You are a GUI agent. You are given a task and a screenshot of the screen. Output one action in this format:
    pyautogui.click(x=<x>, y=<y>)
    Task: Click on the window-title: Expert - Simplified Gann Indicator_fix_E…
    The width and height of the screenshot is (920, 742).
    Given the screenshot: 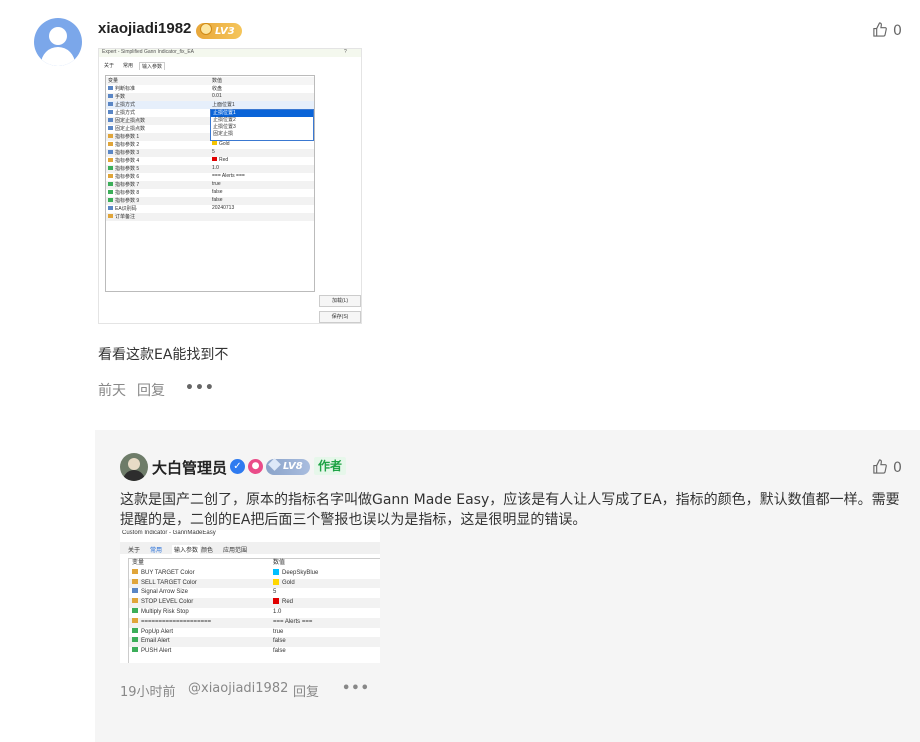 What is the action you would take?
    pyautogui.click(x=230, y=53)
    